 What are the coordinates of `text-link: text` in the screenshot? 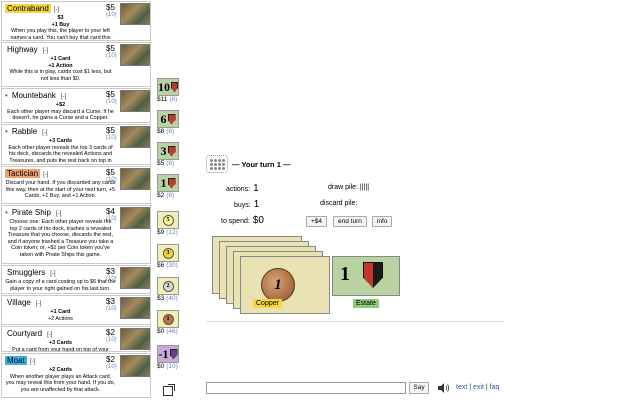 It's located at (461, 387).